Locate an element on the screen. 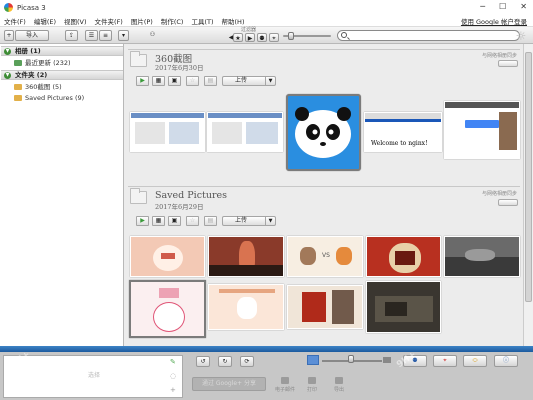 Image resolution: width=533 pixels, height=400 pixels. minimize-button: ─ is located at coordinates (482, 6).